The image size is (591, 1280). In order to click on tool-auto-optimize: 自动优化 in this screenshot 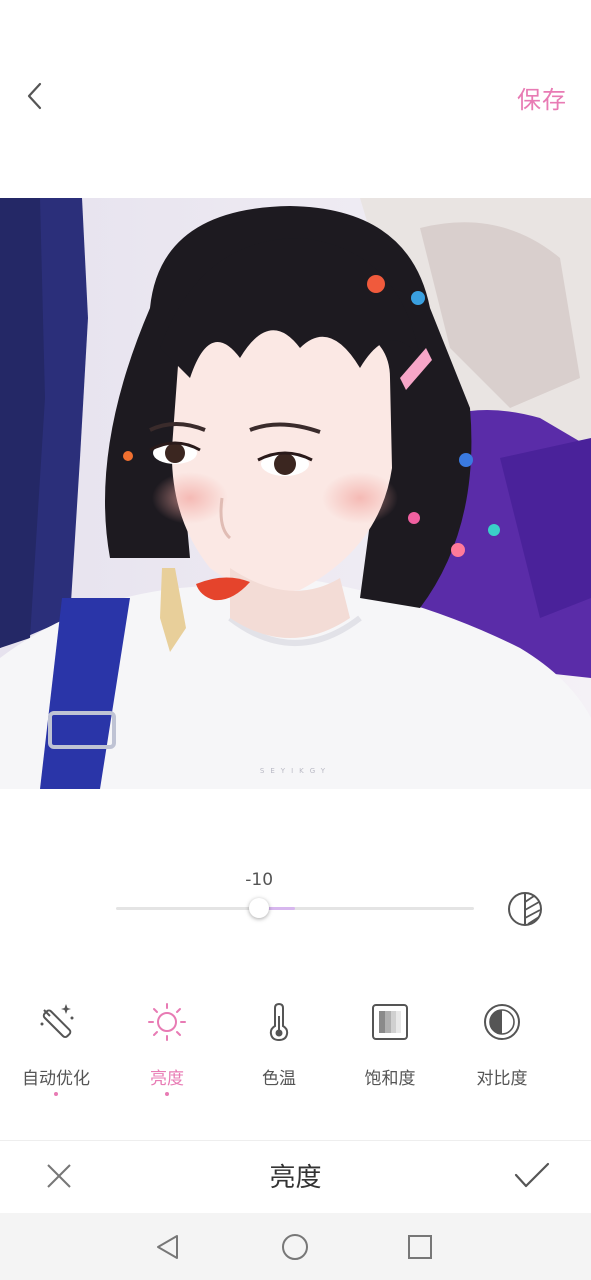, I will do `click(56, 1051)`.